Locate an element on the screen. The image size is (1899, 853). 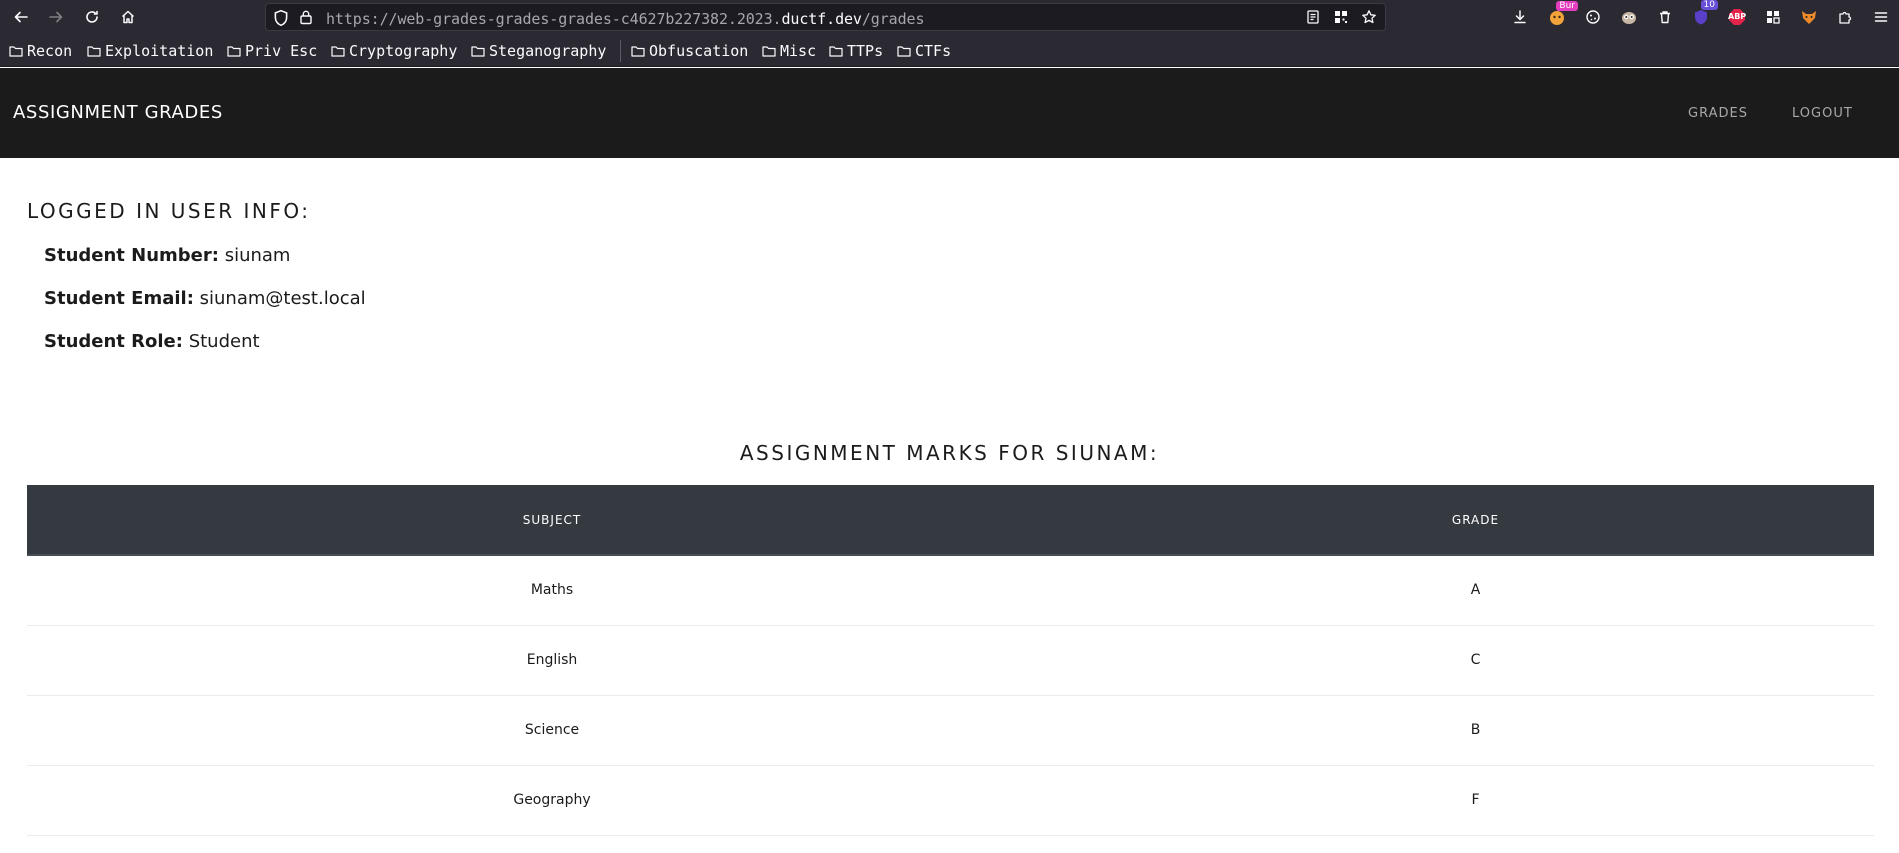
column-header-grade: GRADE is located at coordinates (1475, 520).